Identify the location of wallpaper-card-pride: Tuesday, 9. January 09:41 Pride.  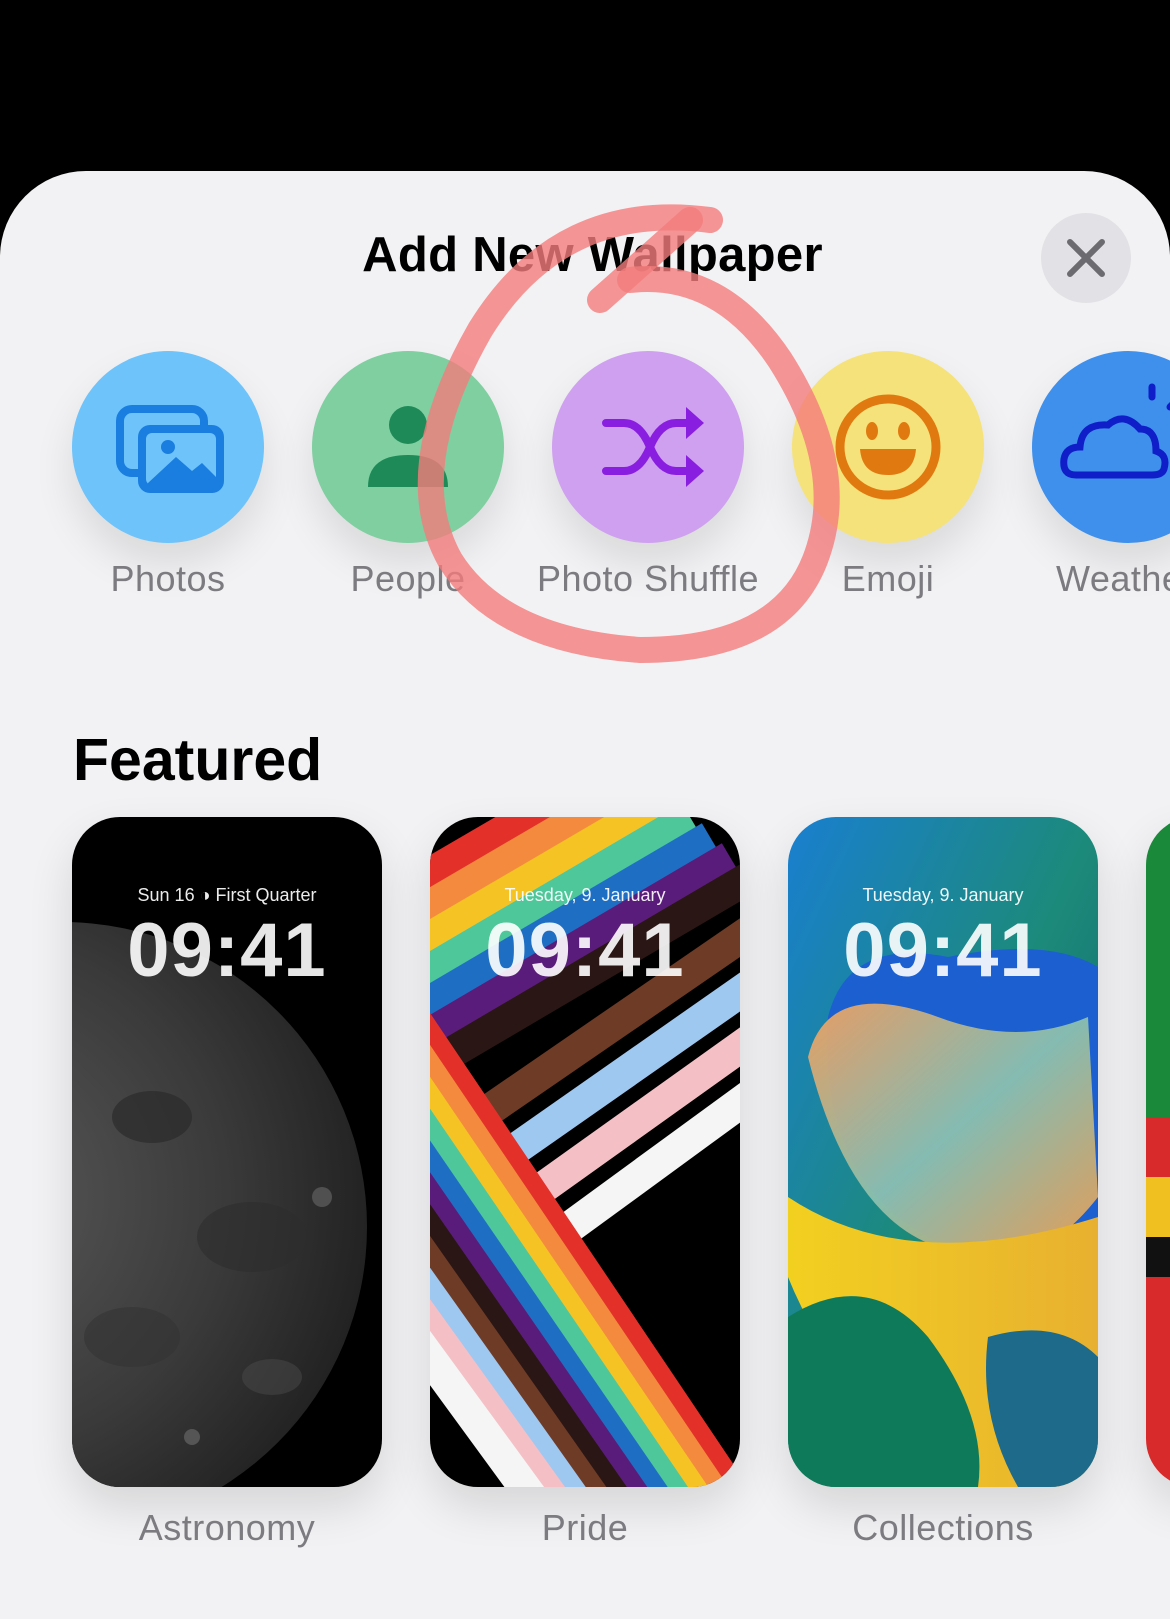
(585, 1182).